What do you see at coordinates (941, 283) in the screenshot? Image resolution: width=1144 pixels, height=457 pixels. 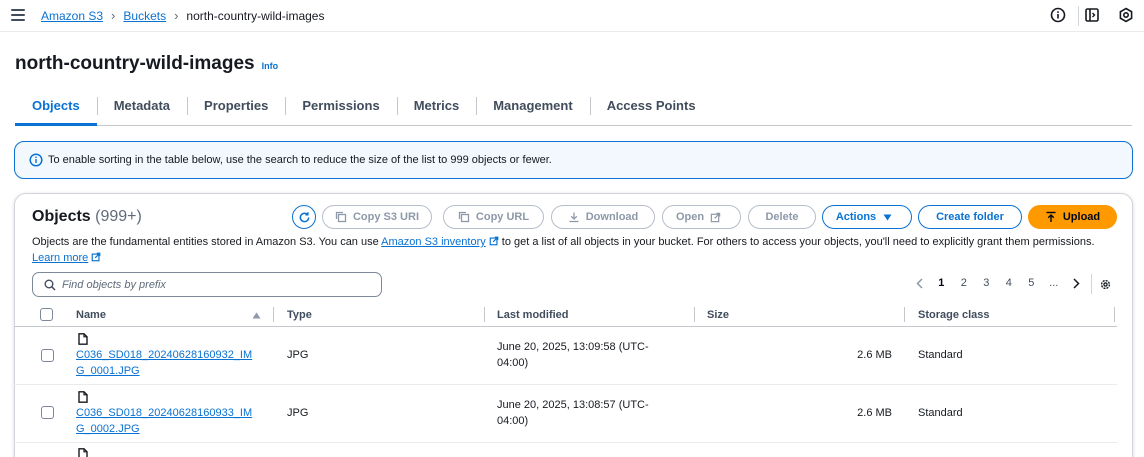 I see `page-1: 1` at bounding box center [941, 283].